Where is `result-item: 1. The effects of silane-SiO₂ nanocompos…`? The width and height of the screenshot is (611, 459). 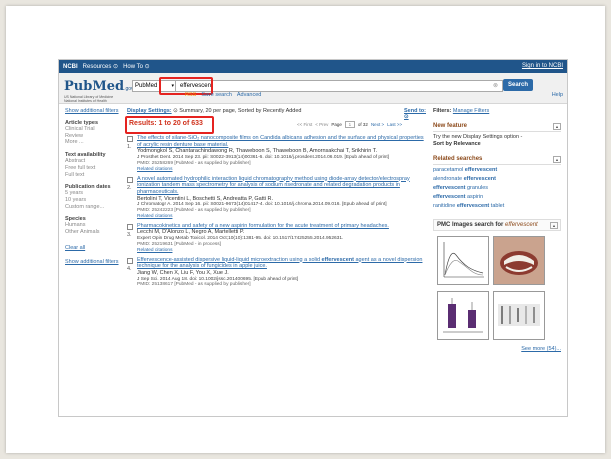
result-item: 1. The effects of silane-SiO₂ nanocompos… is located at coordinates (277, 154).